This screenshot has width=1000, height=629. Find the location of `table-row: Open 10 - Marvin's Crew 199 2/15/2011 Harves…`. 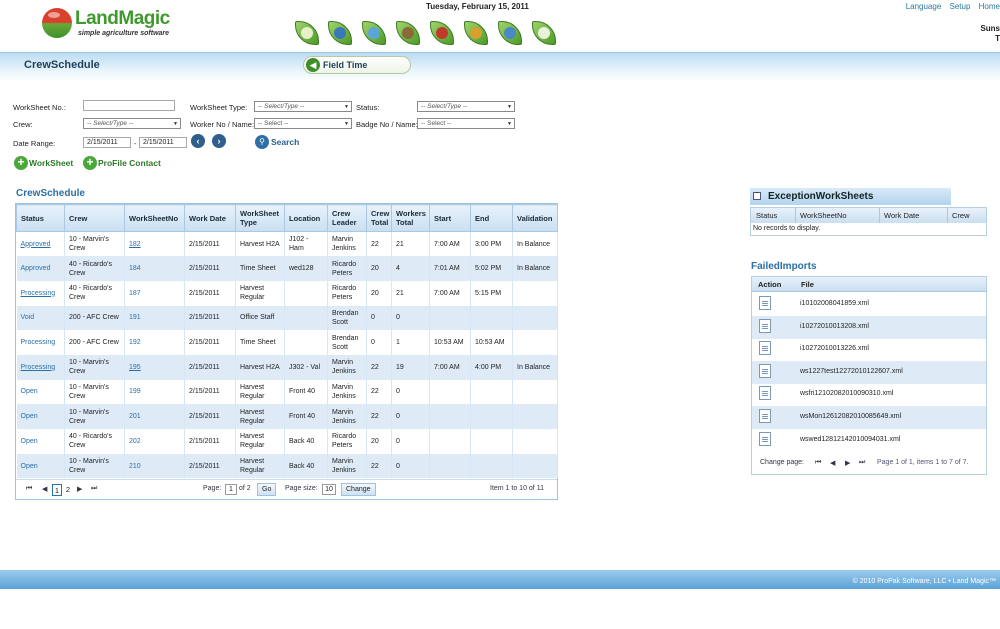

table-row: Open 10 - Marvin's Crew 199 2/15/2011 Harves… is located at coordinates (287, 392).